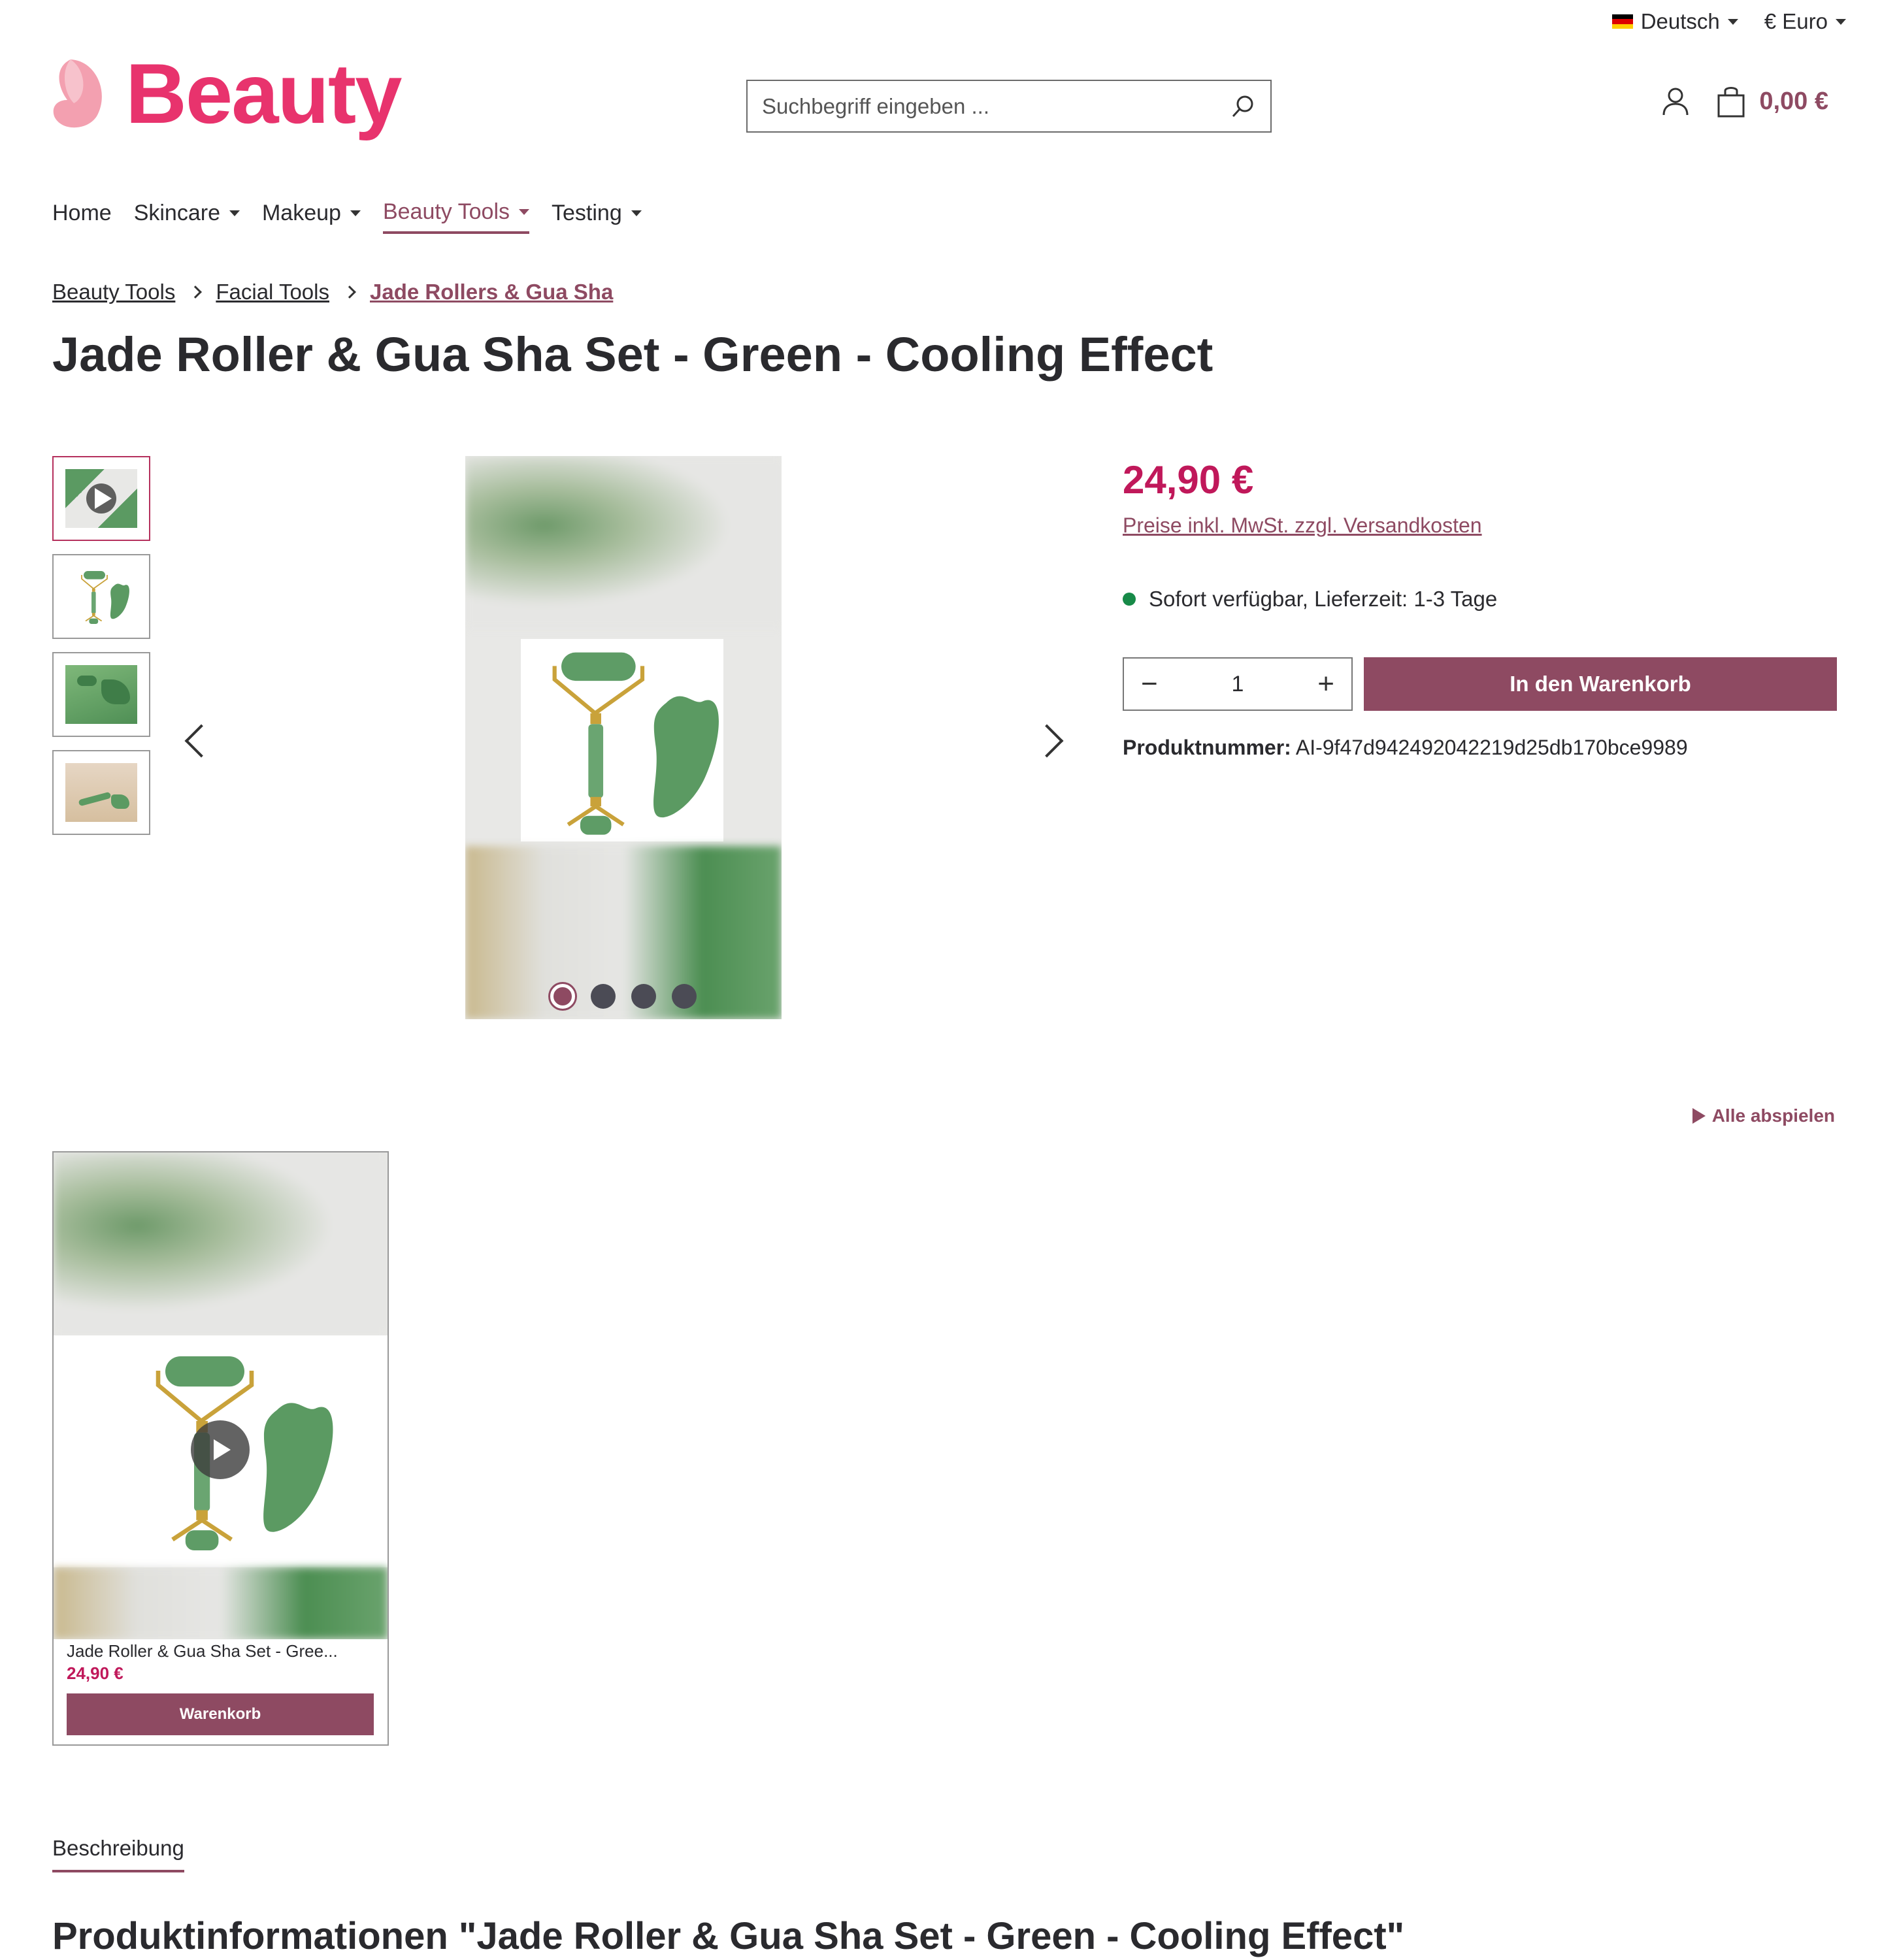  What do you see at coordinates (1129, 599) in the screenshot?
I see `availability-dot-icon` at bounding box center [1129, 599].